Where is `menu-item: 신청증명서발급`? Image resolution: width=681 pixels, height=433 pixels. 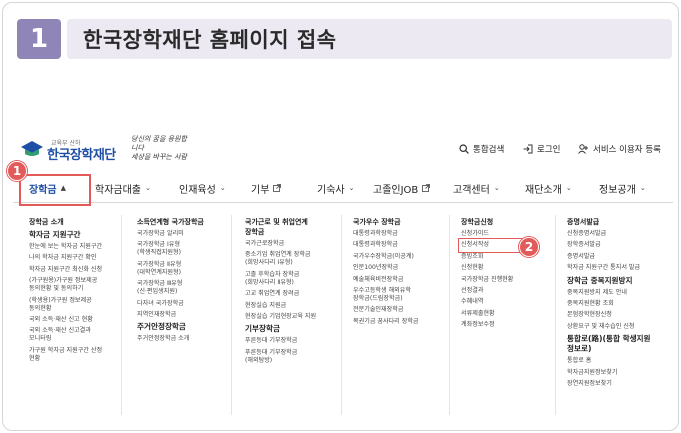 menu-item: 신청증명서발급 is located at coordinates (619, 234).